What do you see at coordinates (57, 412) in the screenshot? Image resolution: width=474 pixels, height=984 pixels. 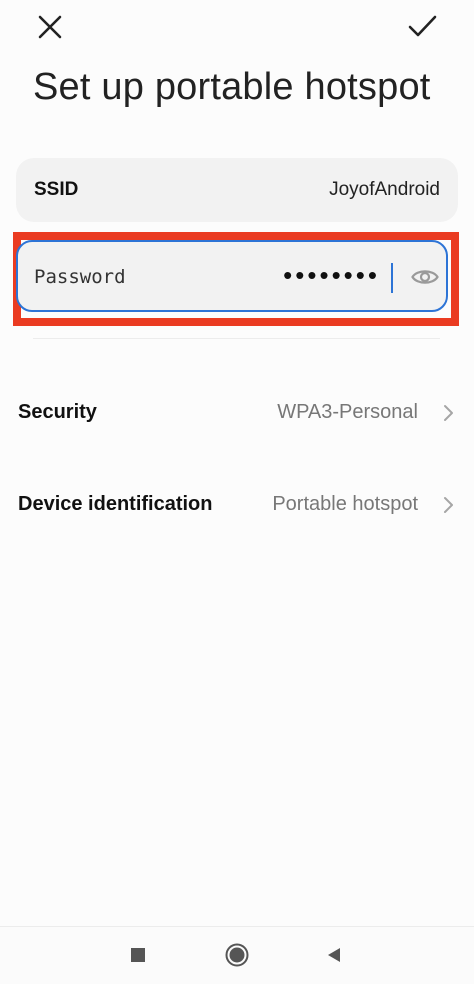 I see `security-label: Security` at bounding box center [57, 412].